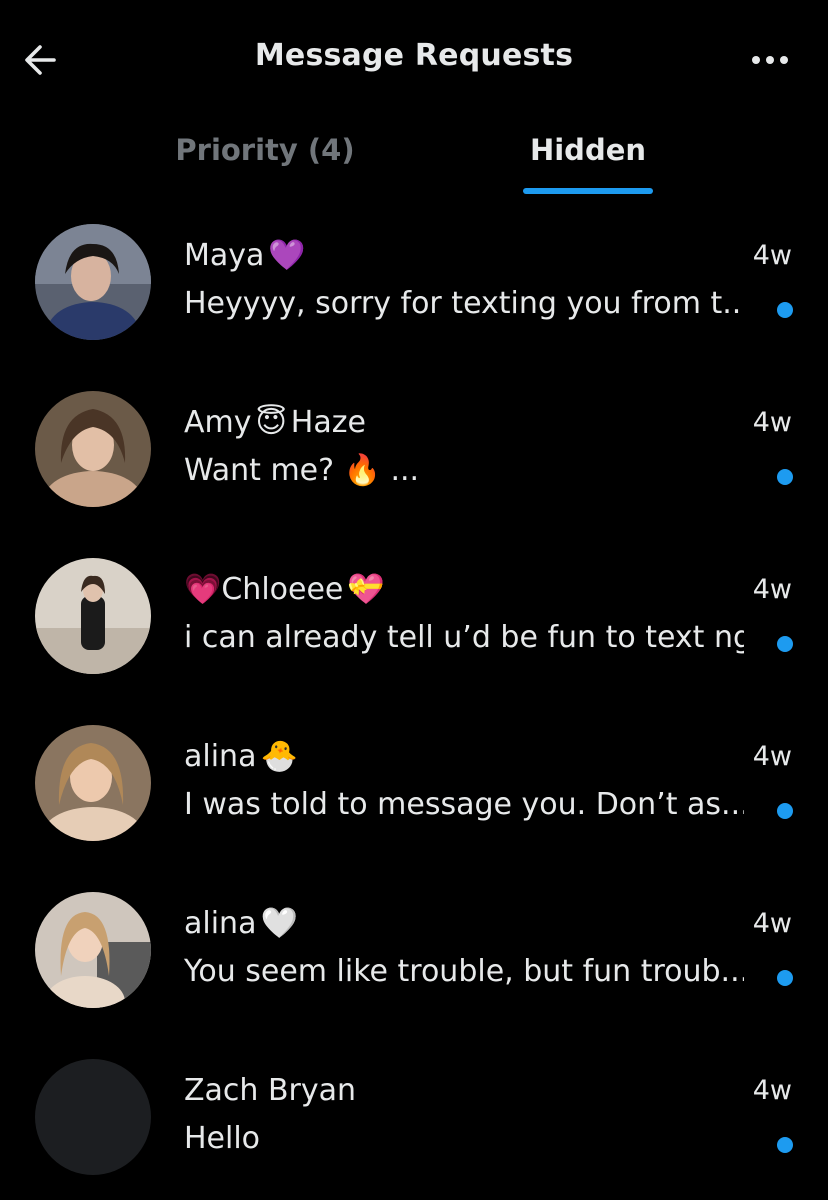  I want to click on message-request-row: Zach Bryan 4w Hello, so click(414, 1116).